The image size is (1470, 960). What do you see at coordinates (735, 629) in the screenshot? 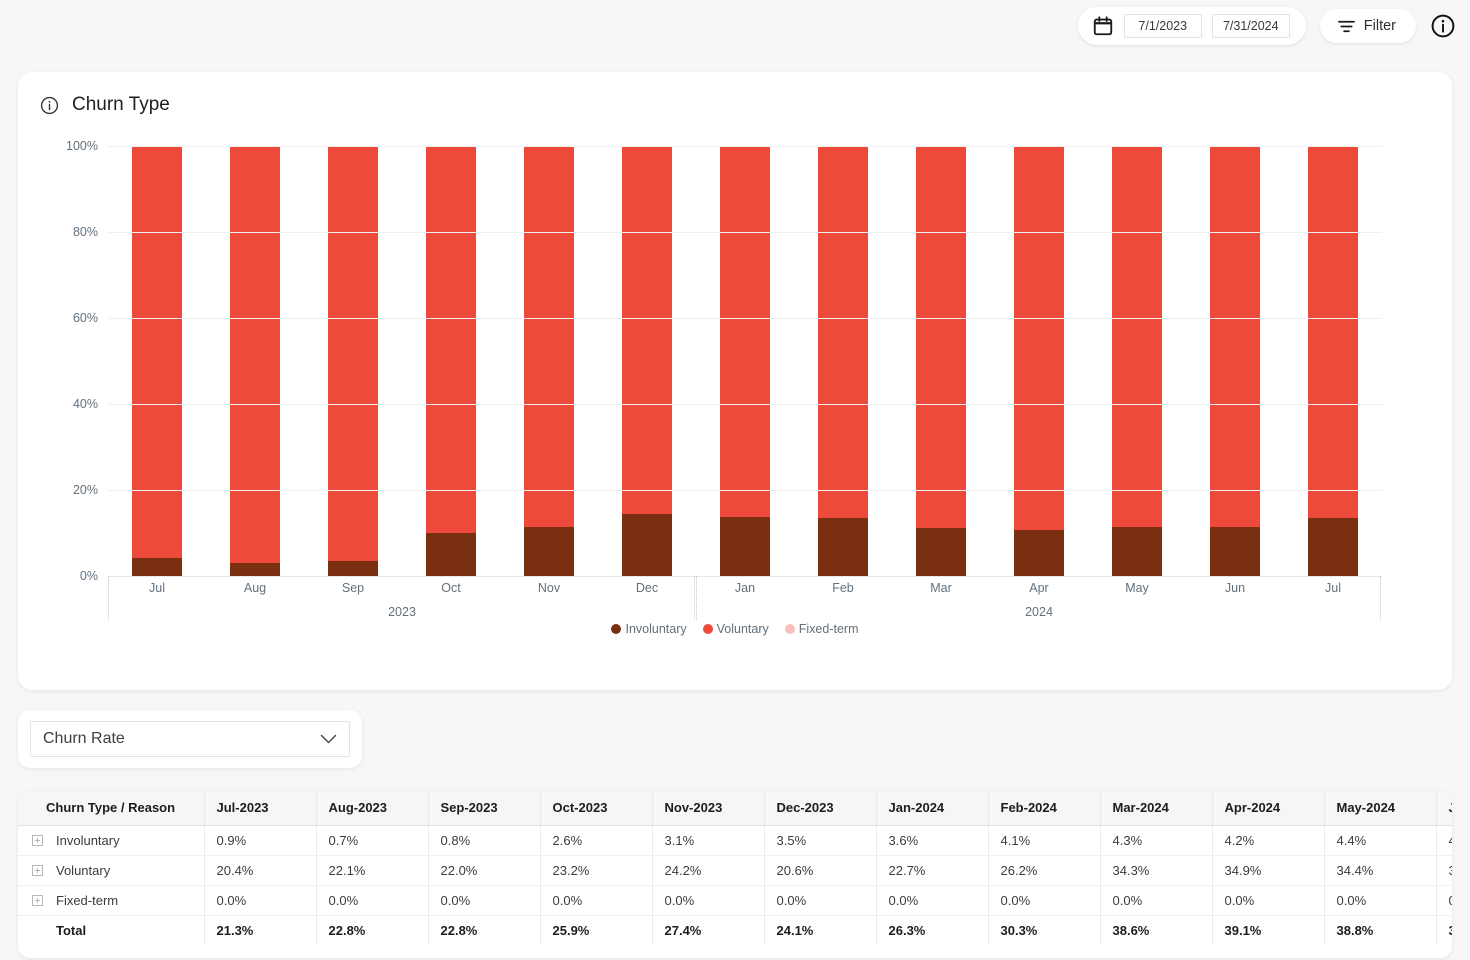
I see `legend-item: Voluntary` at bounding box center [735, 629].